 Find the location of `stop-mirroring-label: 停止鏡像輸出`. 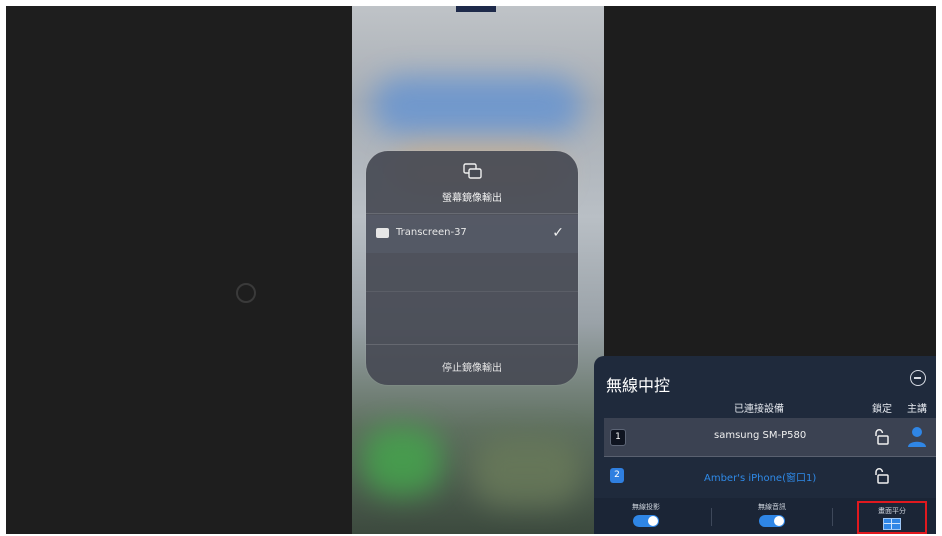

stop-mirroring-label: 停止鏡像輸出 is located at coordinates (472, 368).